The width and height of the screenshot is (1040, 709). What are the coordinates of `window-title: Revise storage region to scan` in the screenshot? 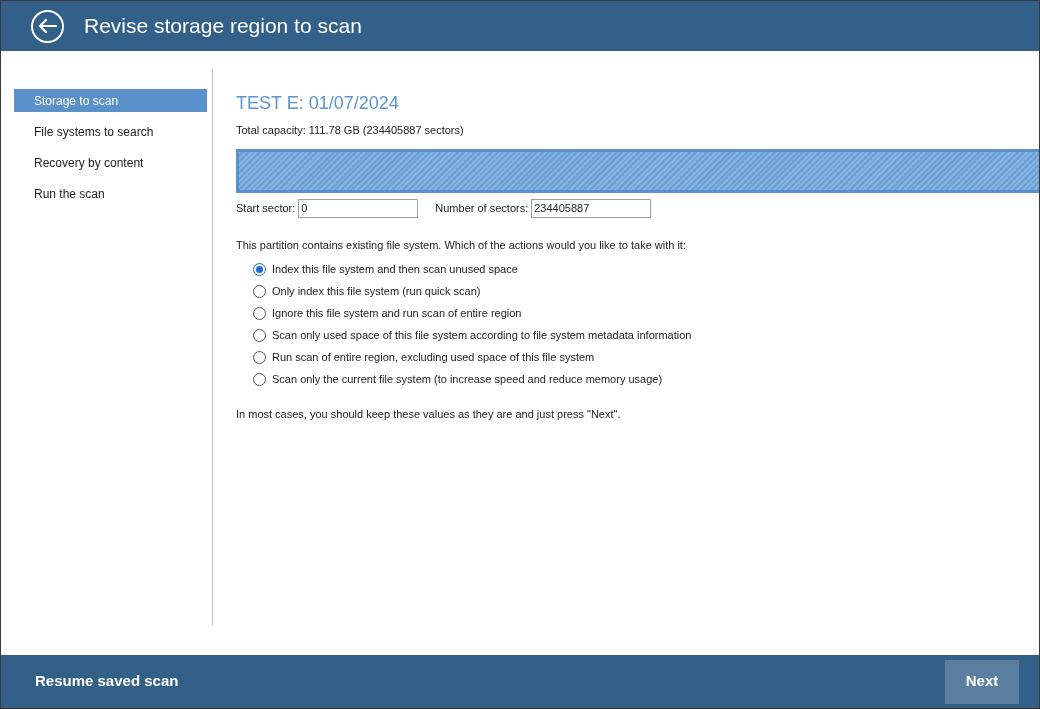 It's located at (223, 26).